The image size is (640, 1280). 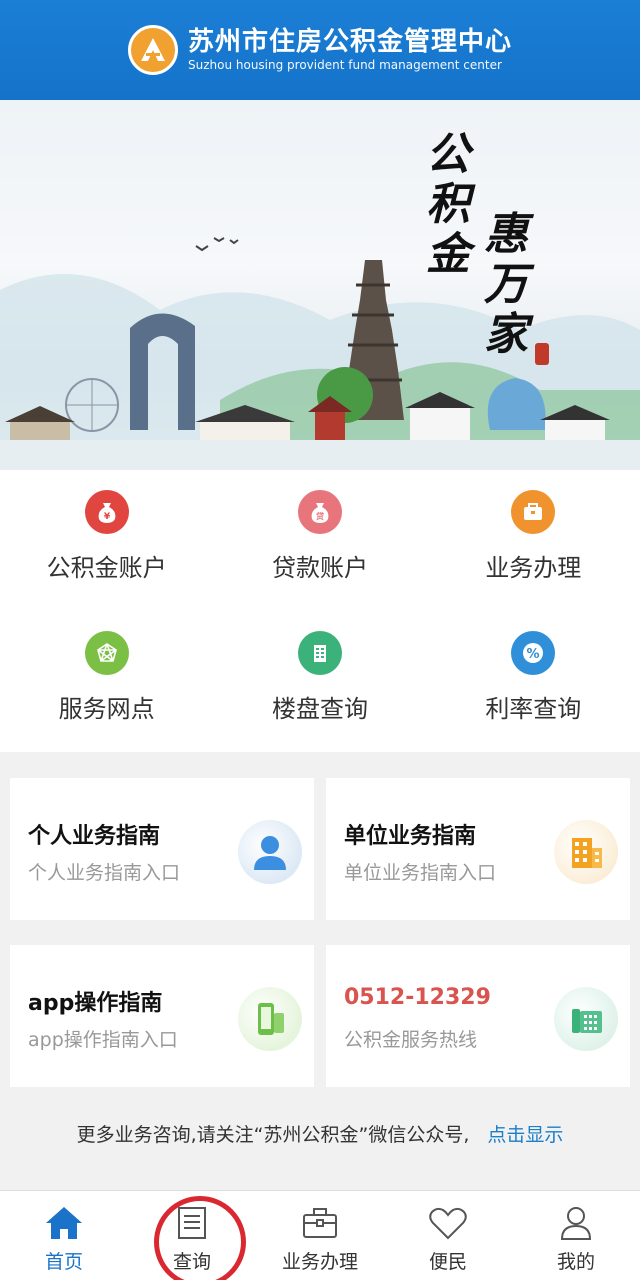 What do you see at coordinates (506, 284) in the screenshot?
I see `banner-calligraphy-2: 惠万家` at bounding box center [506, 284].